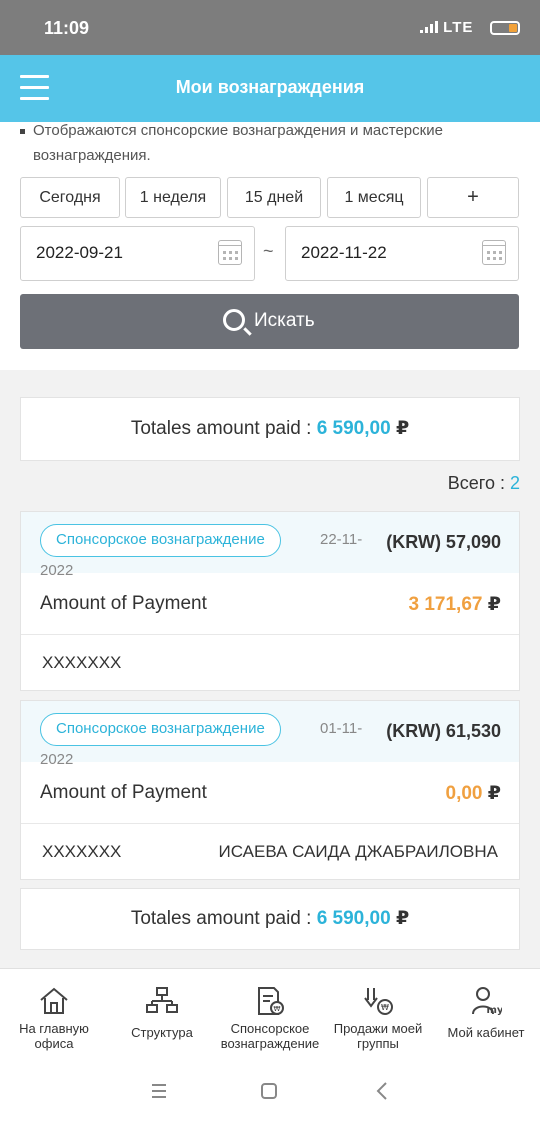  Describe the element at coordinates (458, 27) in the screenshot. I see `network-type: LTE` at that location.